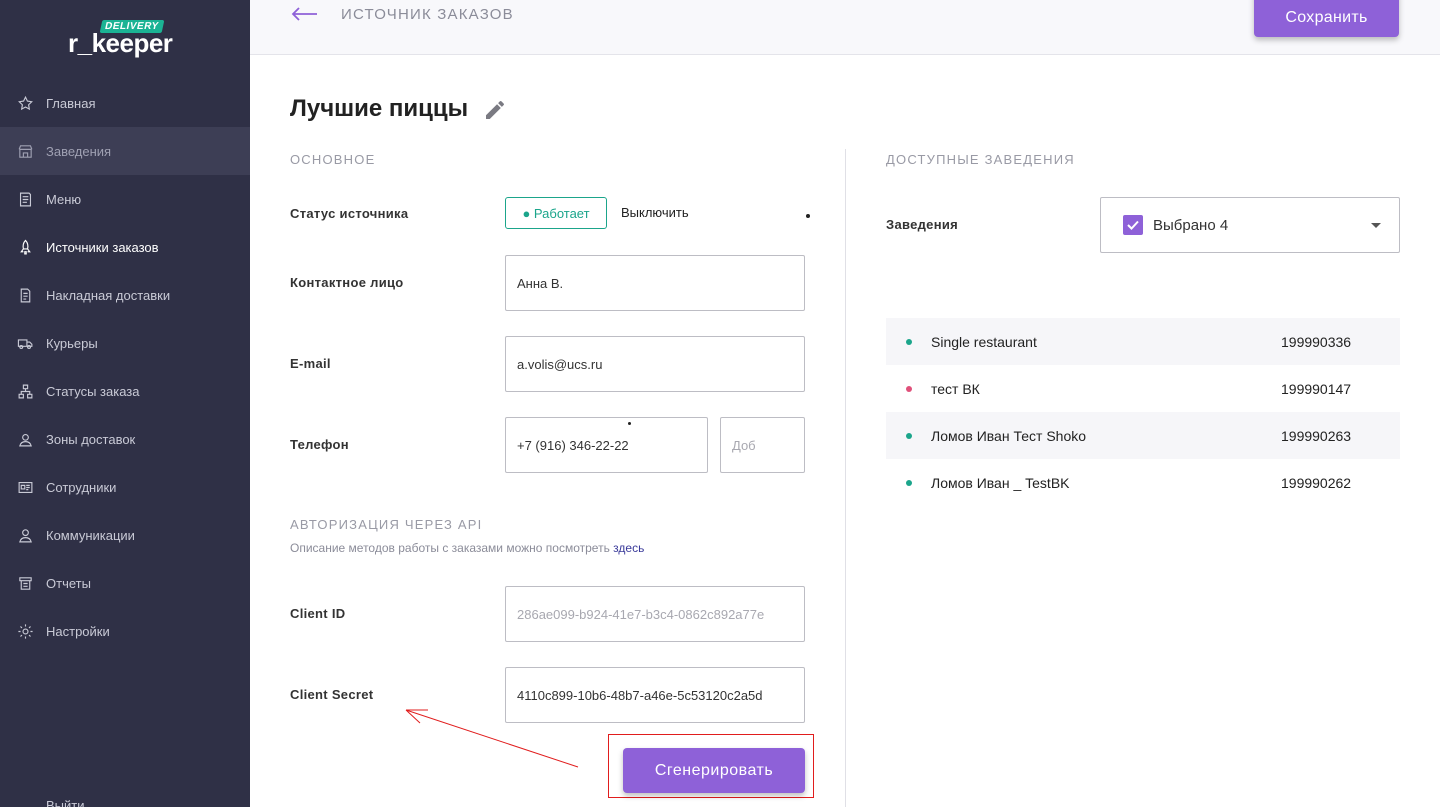 Image resolution: width=1440 pixels, height=807 pixels. I want to click on sidebar-item-label: Курьеры, so click(72, 343).